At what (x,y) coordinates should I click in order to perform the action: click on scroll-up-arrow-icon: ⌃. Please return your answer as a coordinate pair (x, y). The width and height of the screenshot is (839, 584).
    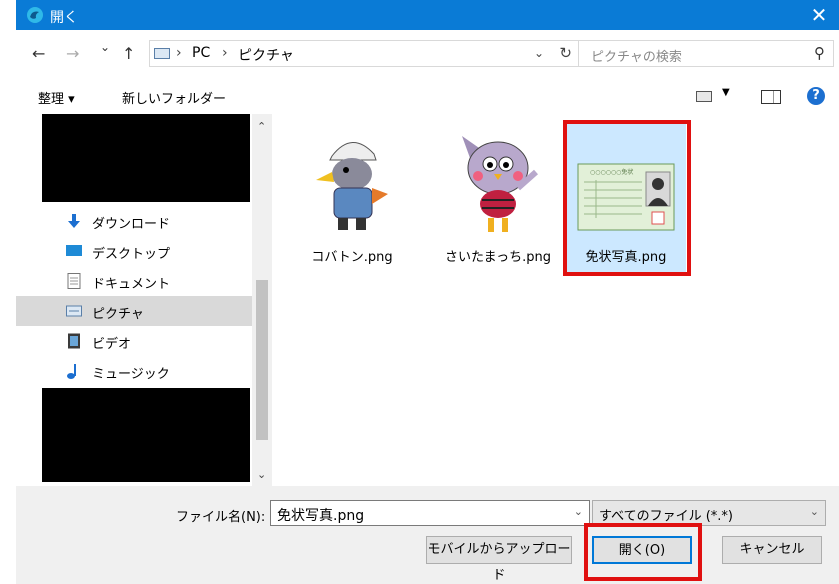
    Looking at the image, I should click on (261, 126).